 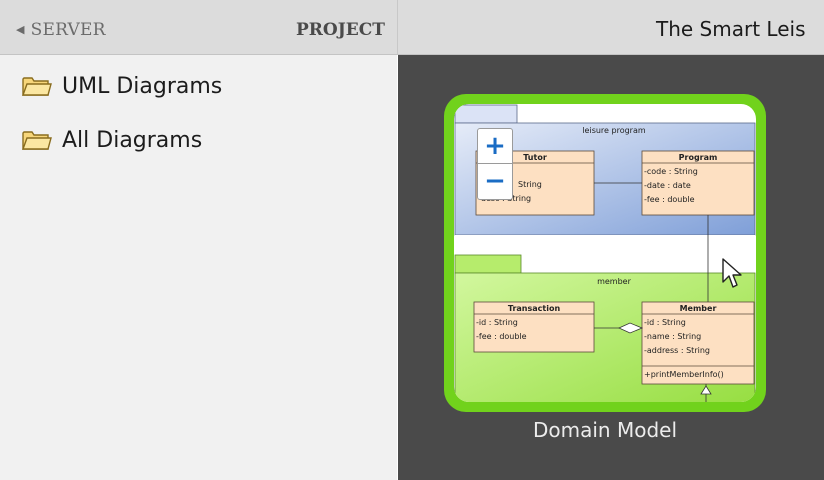 I want to click on project-title: The Smart Leis, so click(x=731, y=29).